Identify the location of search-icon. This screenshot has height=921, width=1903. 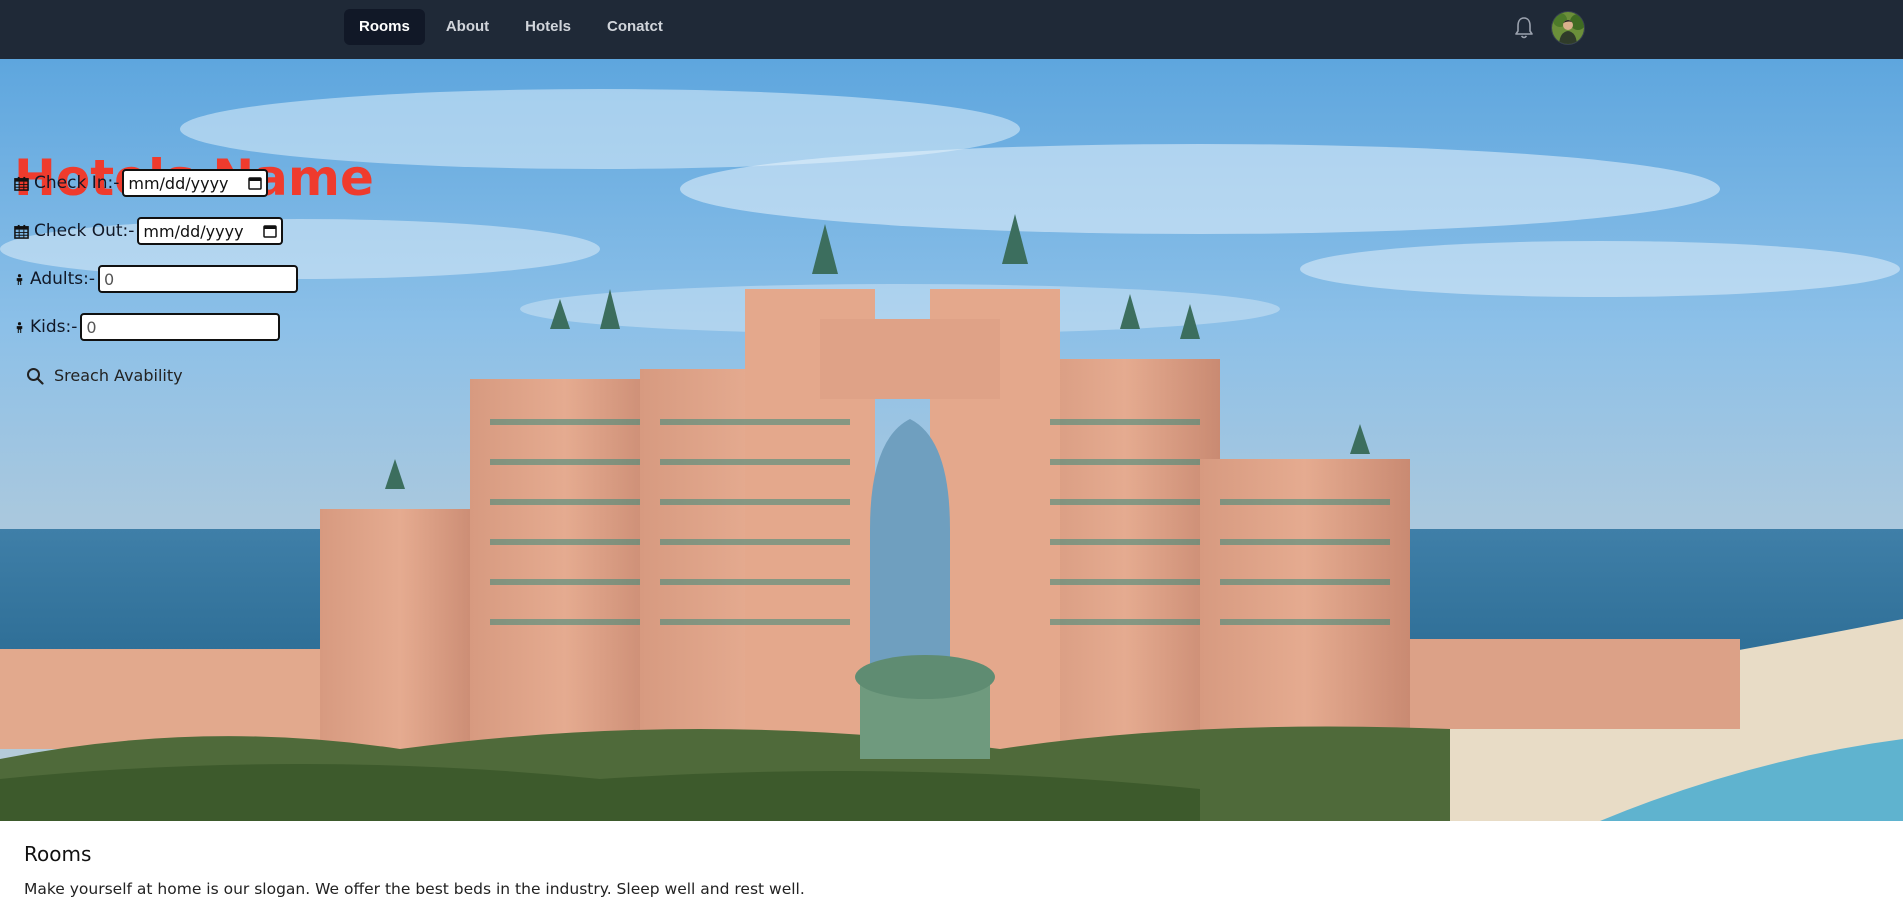
(35, 376).